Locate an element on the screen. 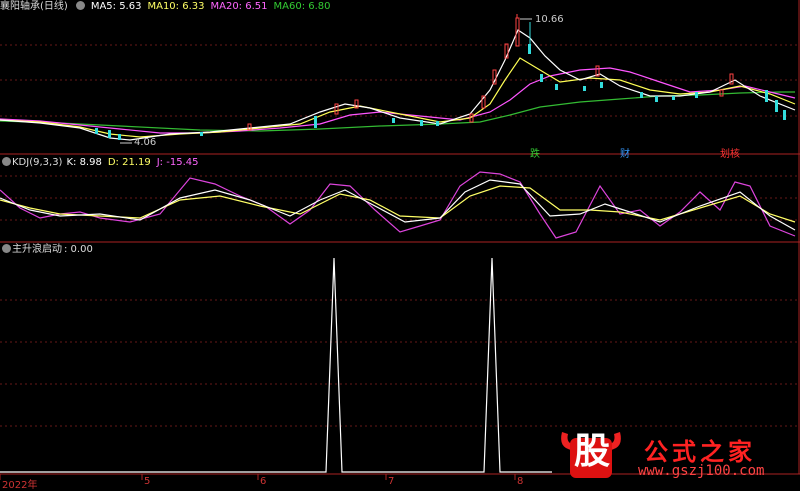 This screenshot has height=491, width=800. low-price-label: 4.06 is located at coordinates (145, 142).